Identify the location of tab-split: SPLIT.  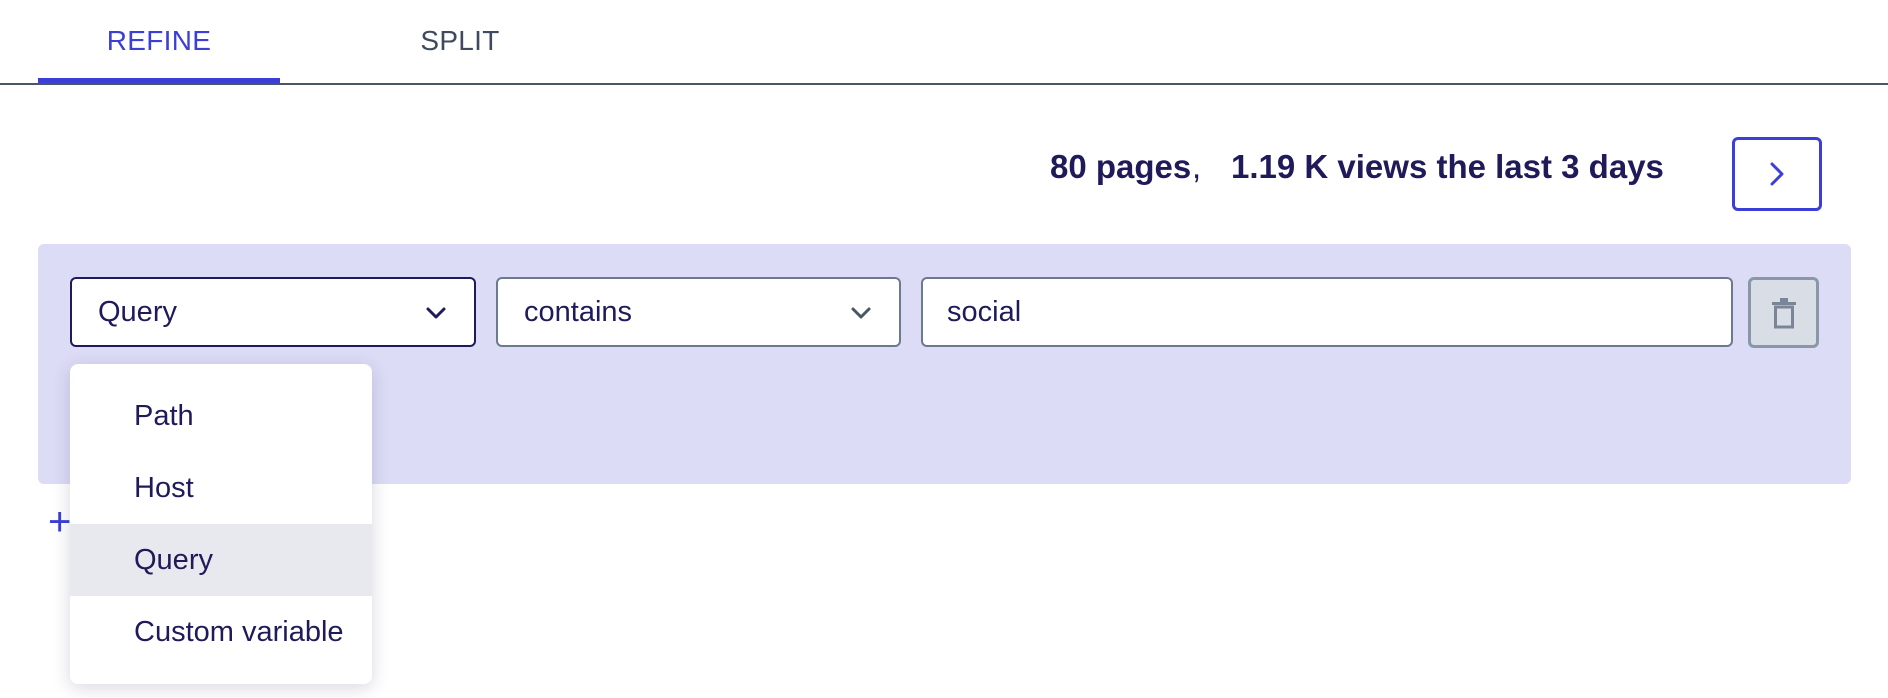
(460, 40).